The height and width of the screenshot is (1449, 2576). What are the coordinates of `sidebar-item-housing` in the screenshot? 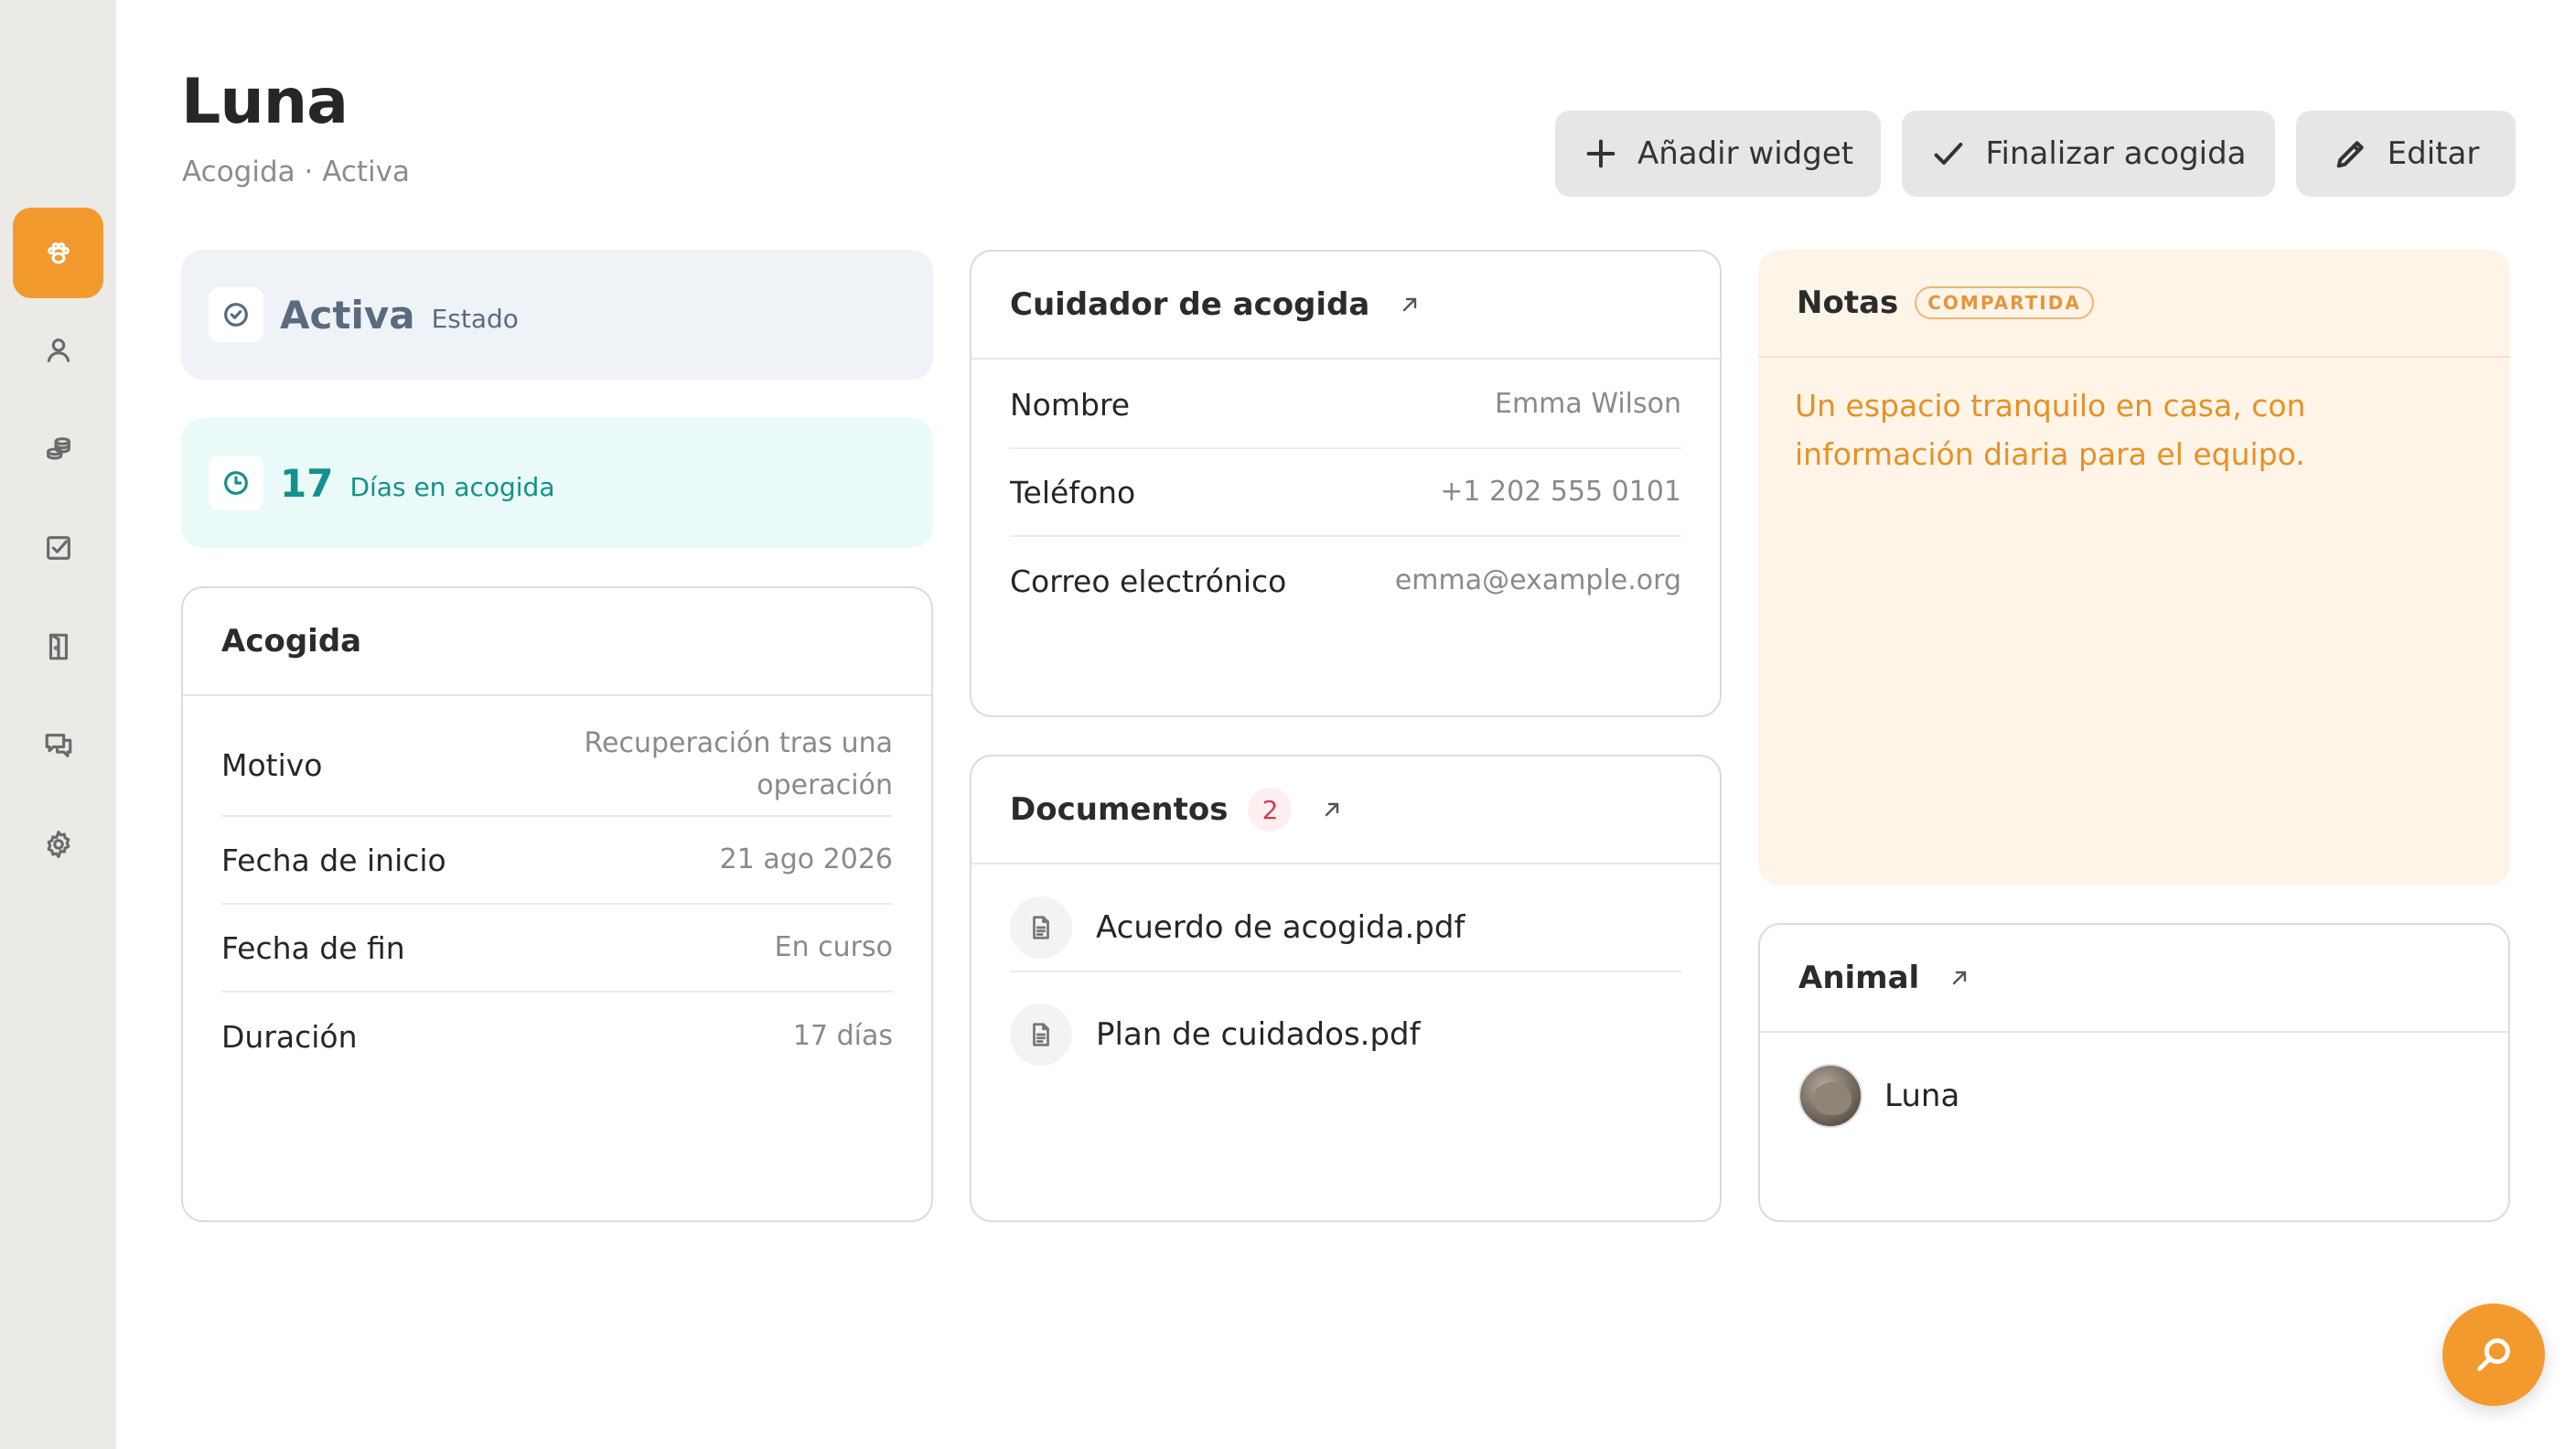 It's located at (58, 647).